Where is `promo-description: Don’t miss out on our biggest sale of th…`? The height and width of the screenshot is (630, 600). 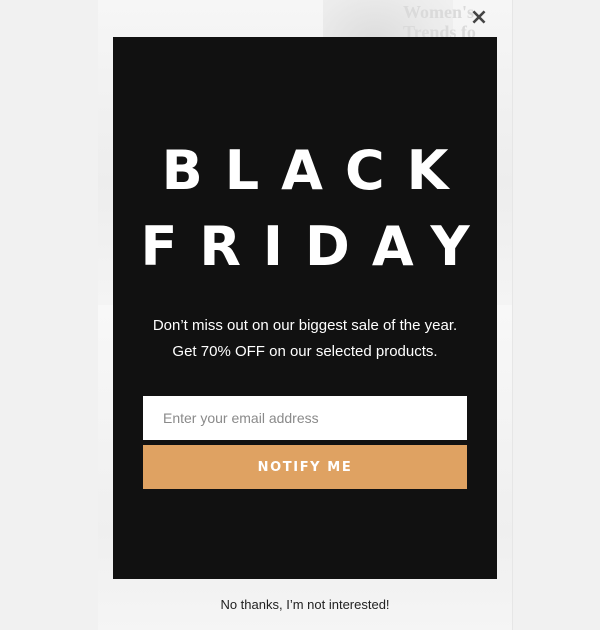 promo-description: Don’t miss out on our biggest sale of th… is located at coordinates (305, 339).